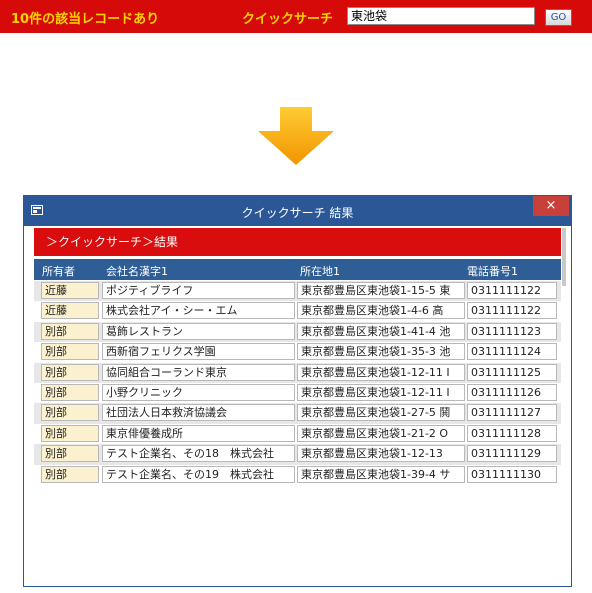 Image resolution: width=592 pixels, height=593 pixels. Describe the element at coordinates (381, 454) in the screenshot. I see `address-field: 東京都豊島区東池袋1-12-13` at that location.